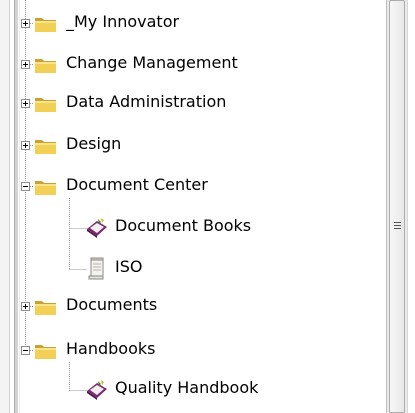  I want to click on tree-item-label: Data Administration, so click(146, 101).